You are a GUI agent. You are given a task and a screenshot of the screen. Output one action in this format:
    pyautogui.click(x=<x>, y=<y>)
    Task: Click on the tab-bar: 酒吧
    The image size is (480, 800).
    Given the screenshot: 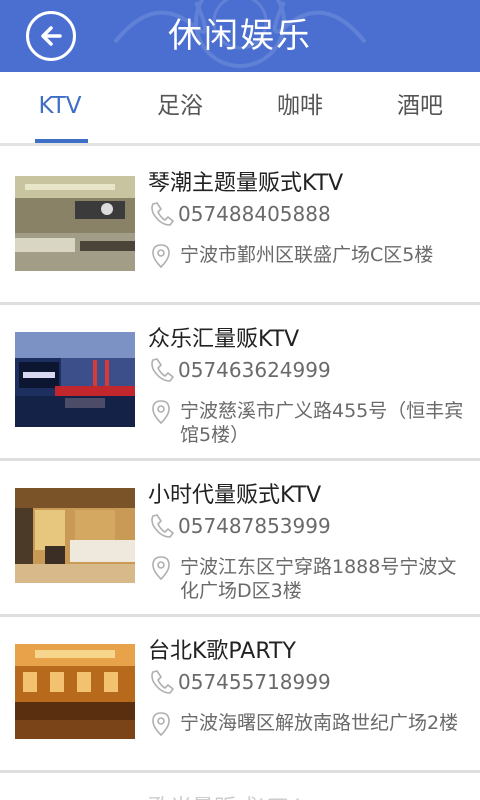 What is the action you would take?
    pyautogui.click(x=420, y=107)
    